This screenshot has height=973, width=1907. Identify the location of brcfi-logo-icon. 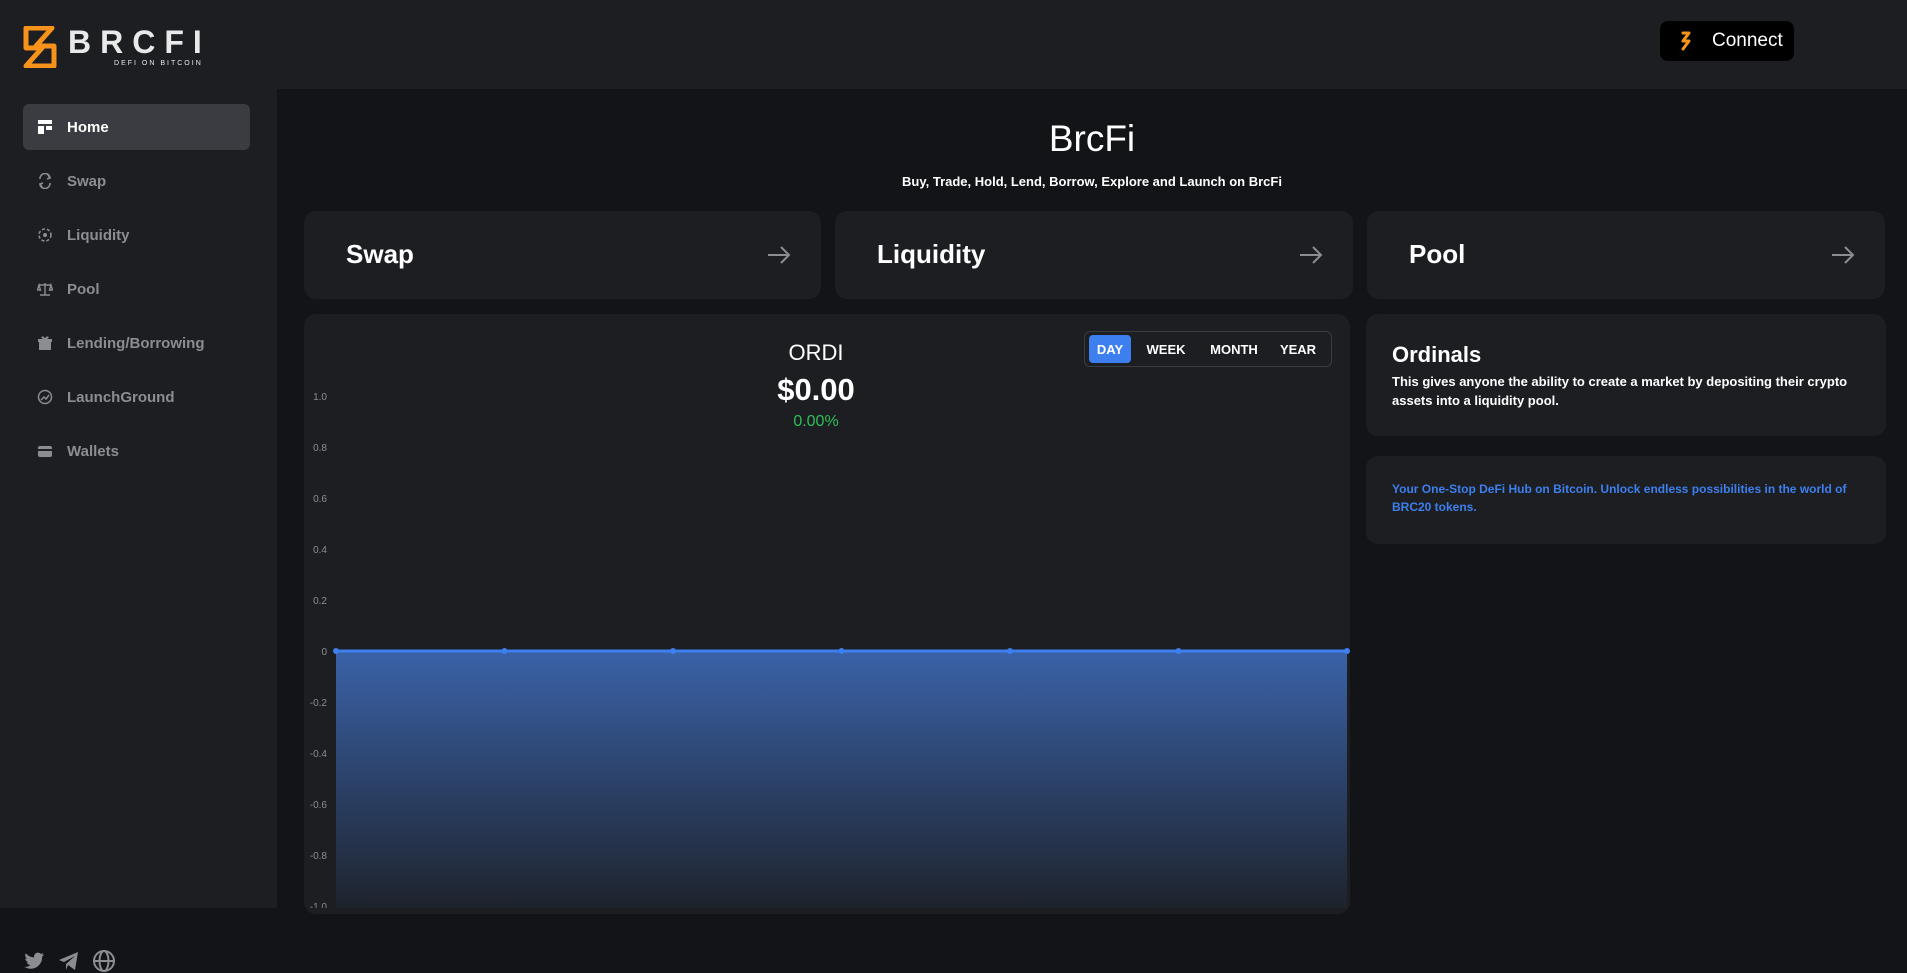
(40, 47).